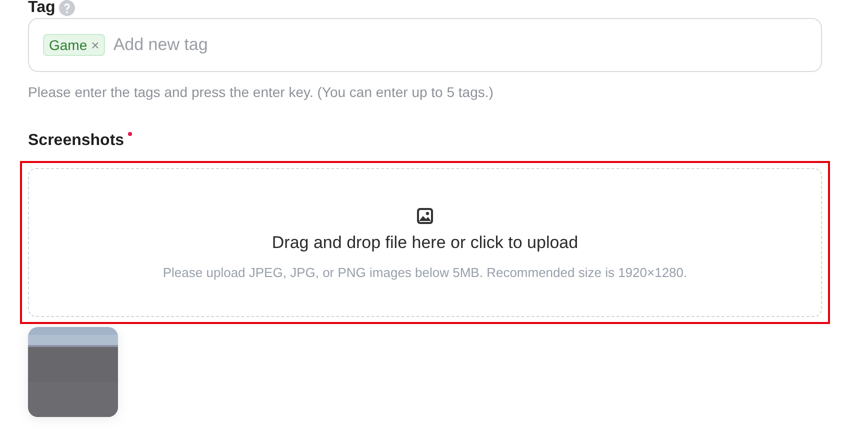 The image size is (847, 433). I want to click on tag-label: Game, so click(68, 45).